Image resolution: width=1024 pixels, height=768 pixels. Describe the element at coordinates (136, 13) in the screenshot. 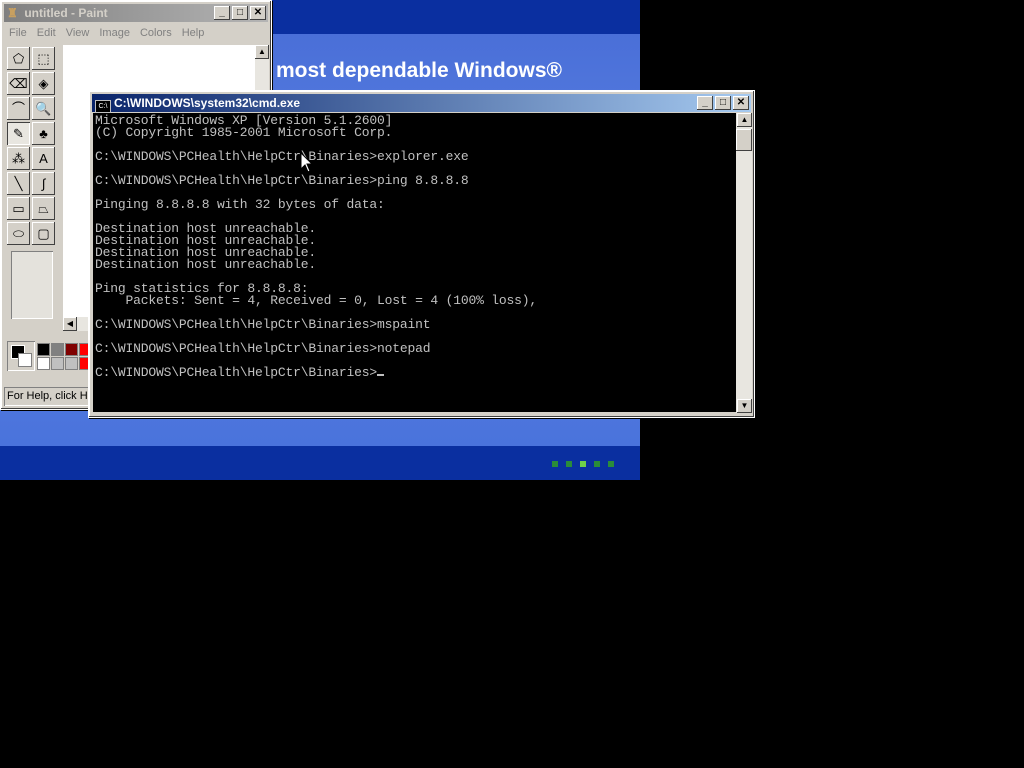

I see `paint-title-bar: ♜ untitled - Paint _ □ ✕` at that location.